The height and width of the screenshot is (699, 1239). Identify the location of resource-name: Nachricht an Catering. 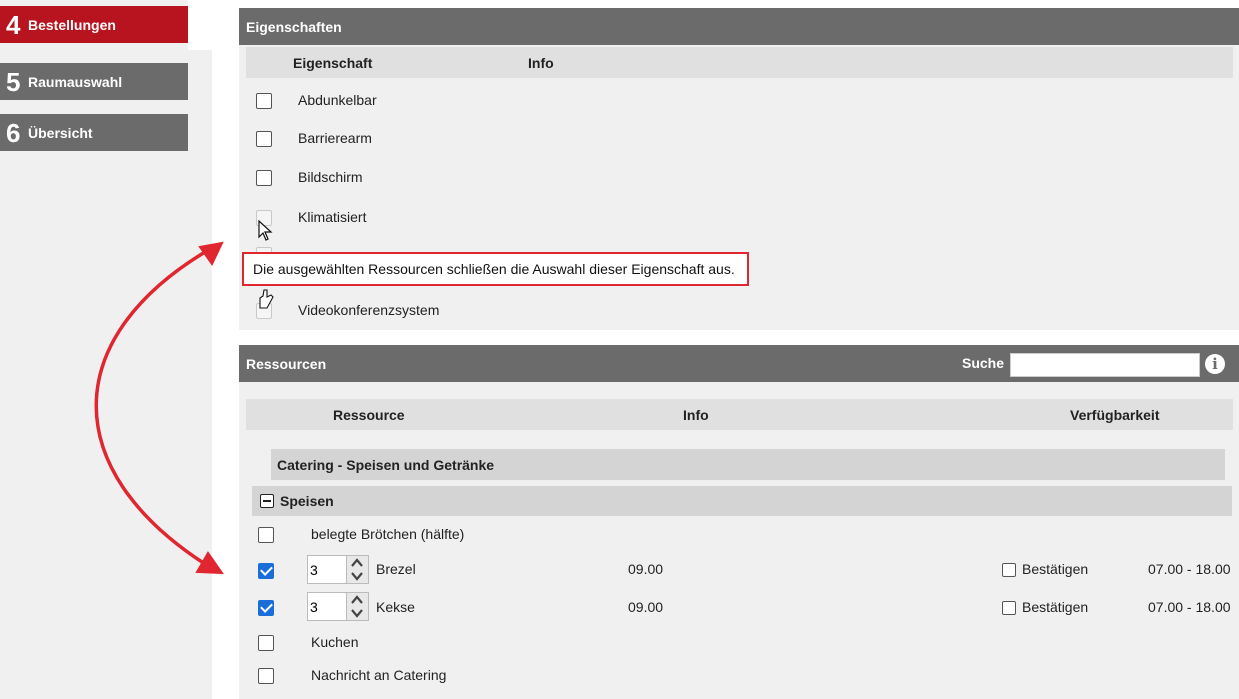
(379, 675).